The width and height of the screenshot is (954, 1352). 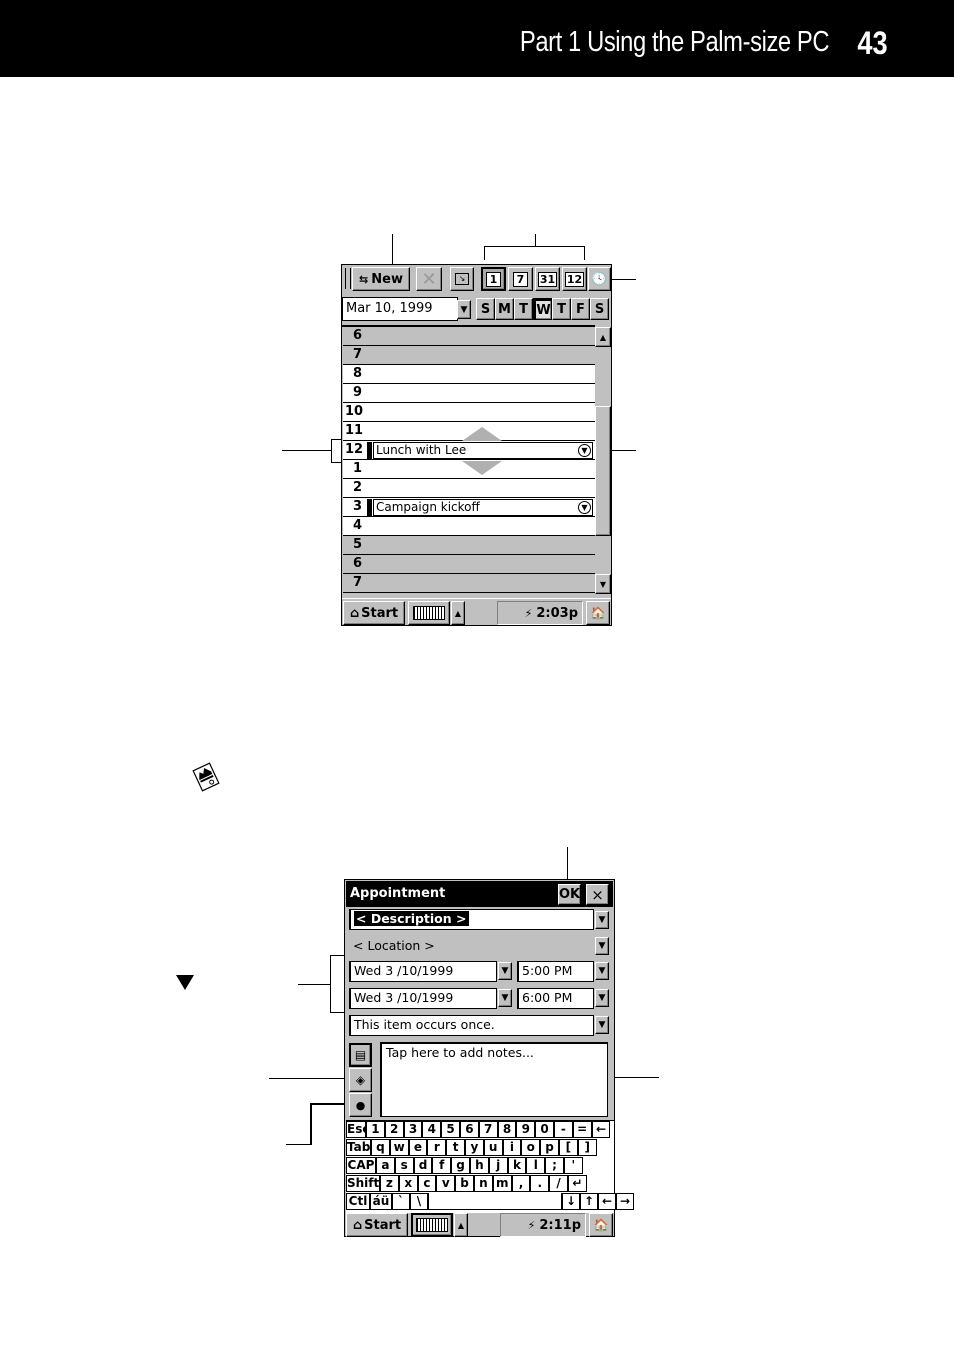 What do you see at coordinates (568, 1147) in the screenshot?
I see `keyboard-key: [` at bounding box center [568, 1147].